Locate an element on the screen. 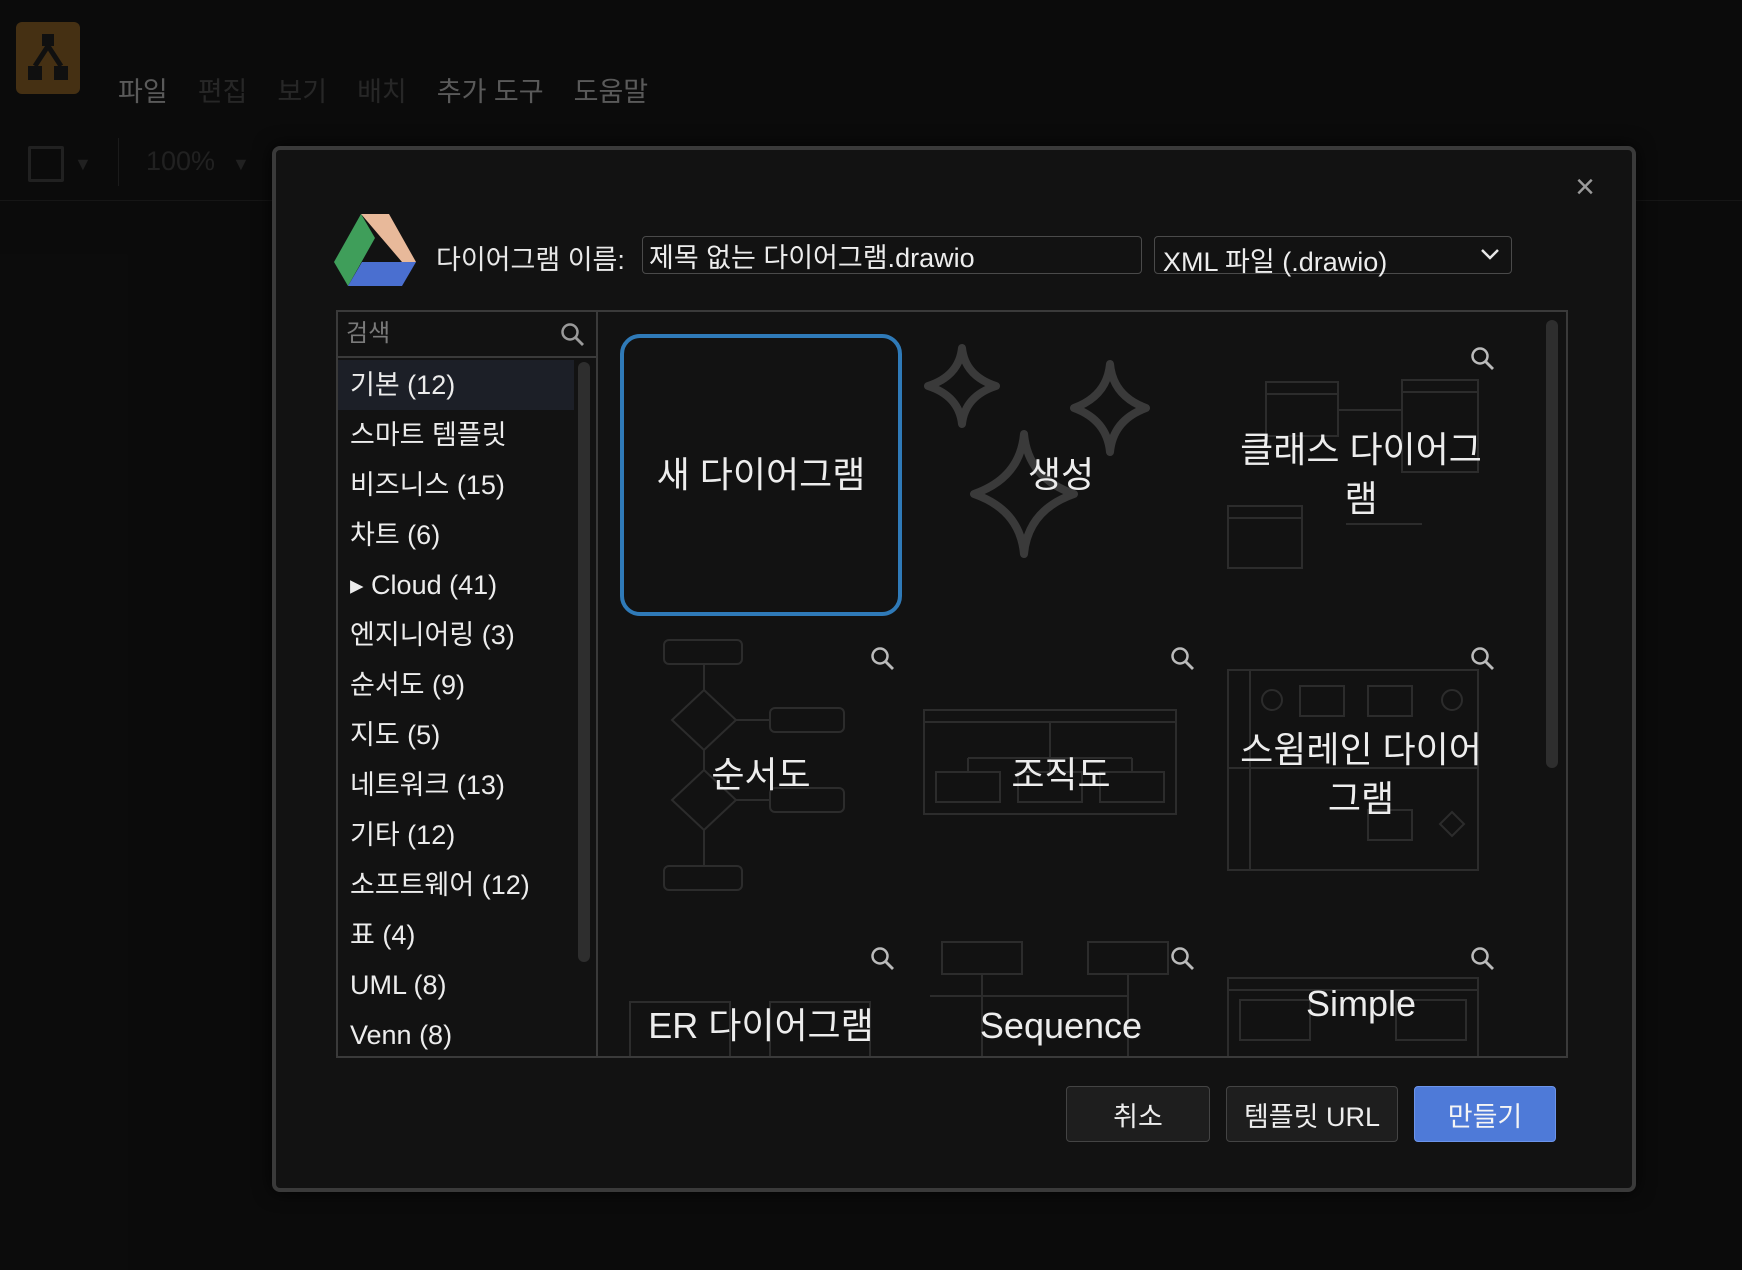  category-cloud: ▸ Cloud (41) is located at coordinates (456, 585).